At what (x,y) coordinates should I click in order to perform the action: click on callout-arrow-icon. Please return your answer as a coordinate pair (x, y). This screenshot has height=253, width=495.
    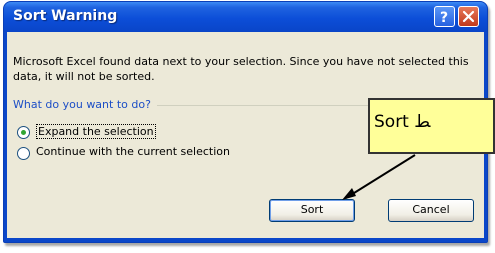
    Looking at the image, I should click on (379, 177).